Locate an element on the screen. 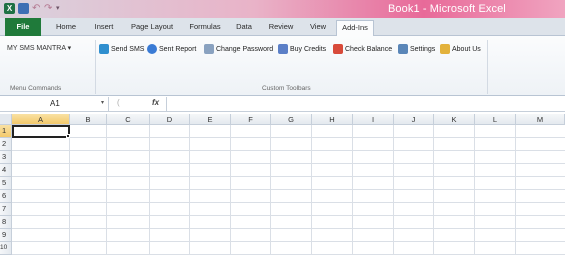 The image size is (565, 255). sent-report-label: Sent Report is located at coordinates (178, 49).